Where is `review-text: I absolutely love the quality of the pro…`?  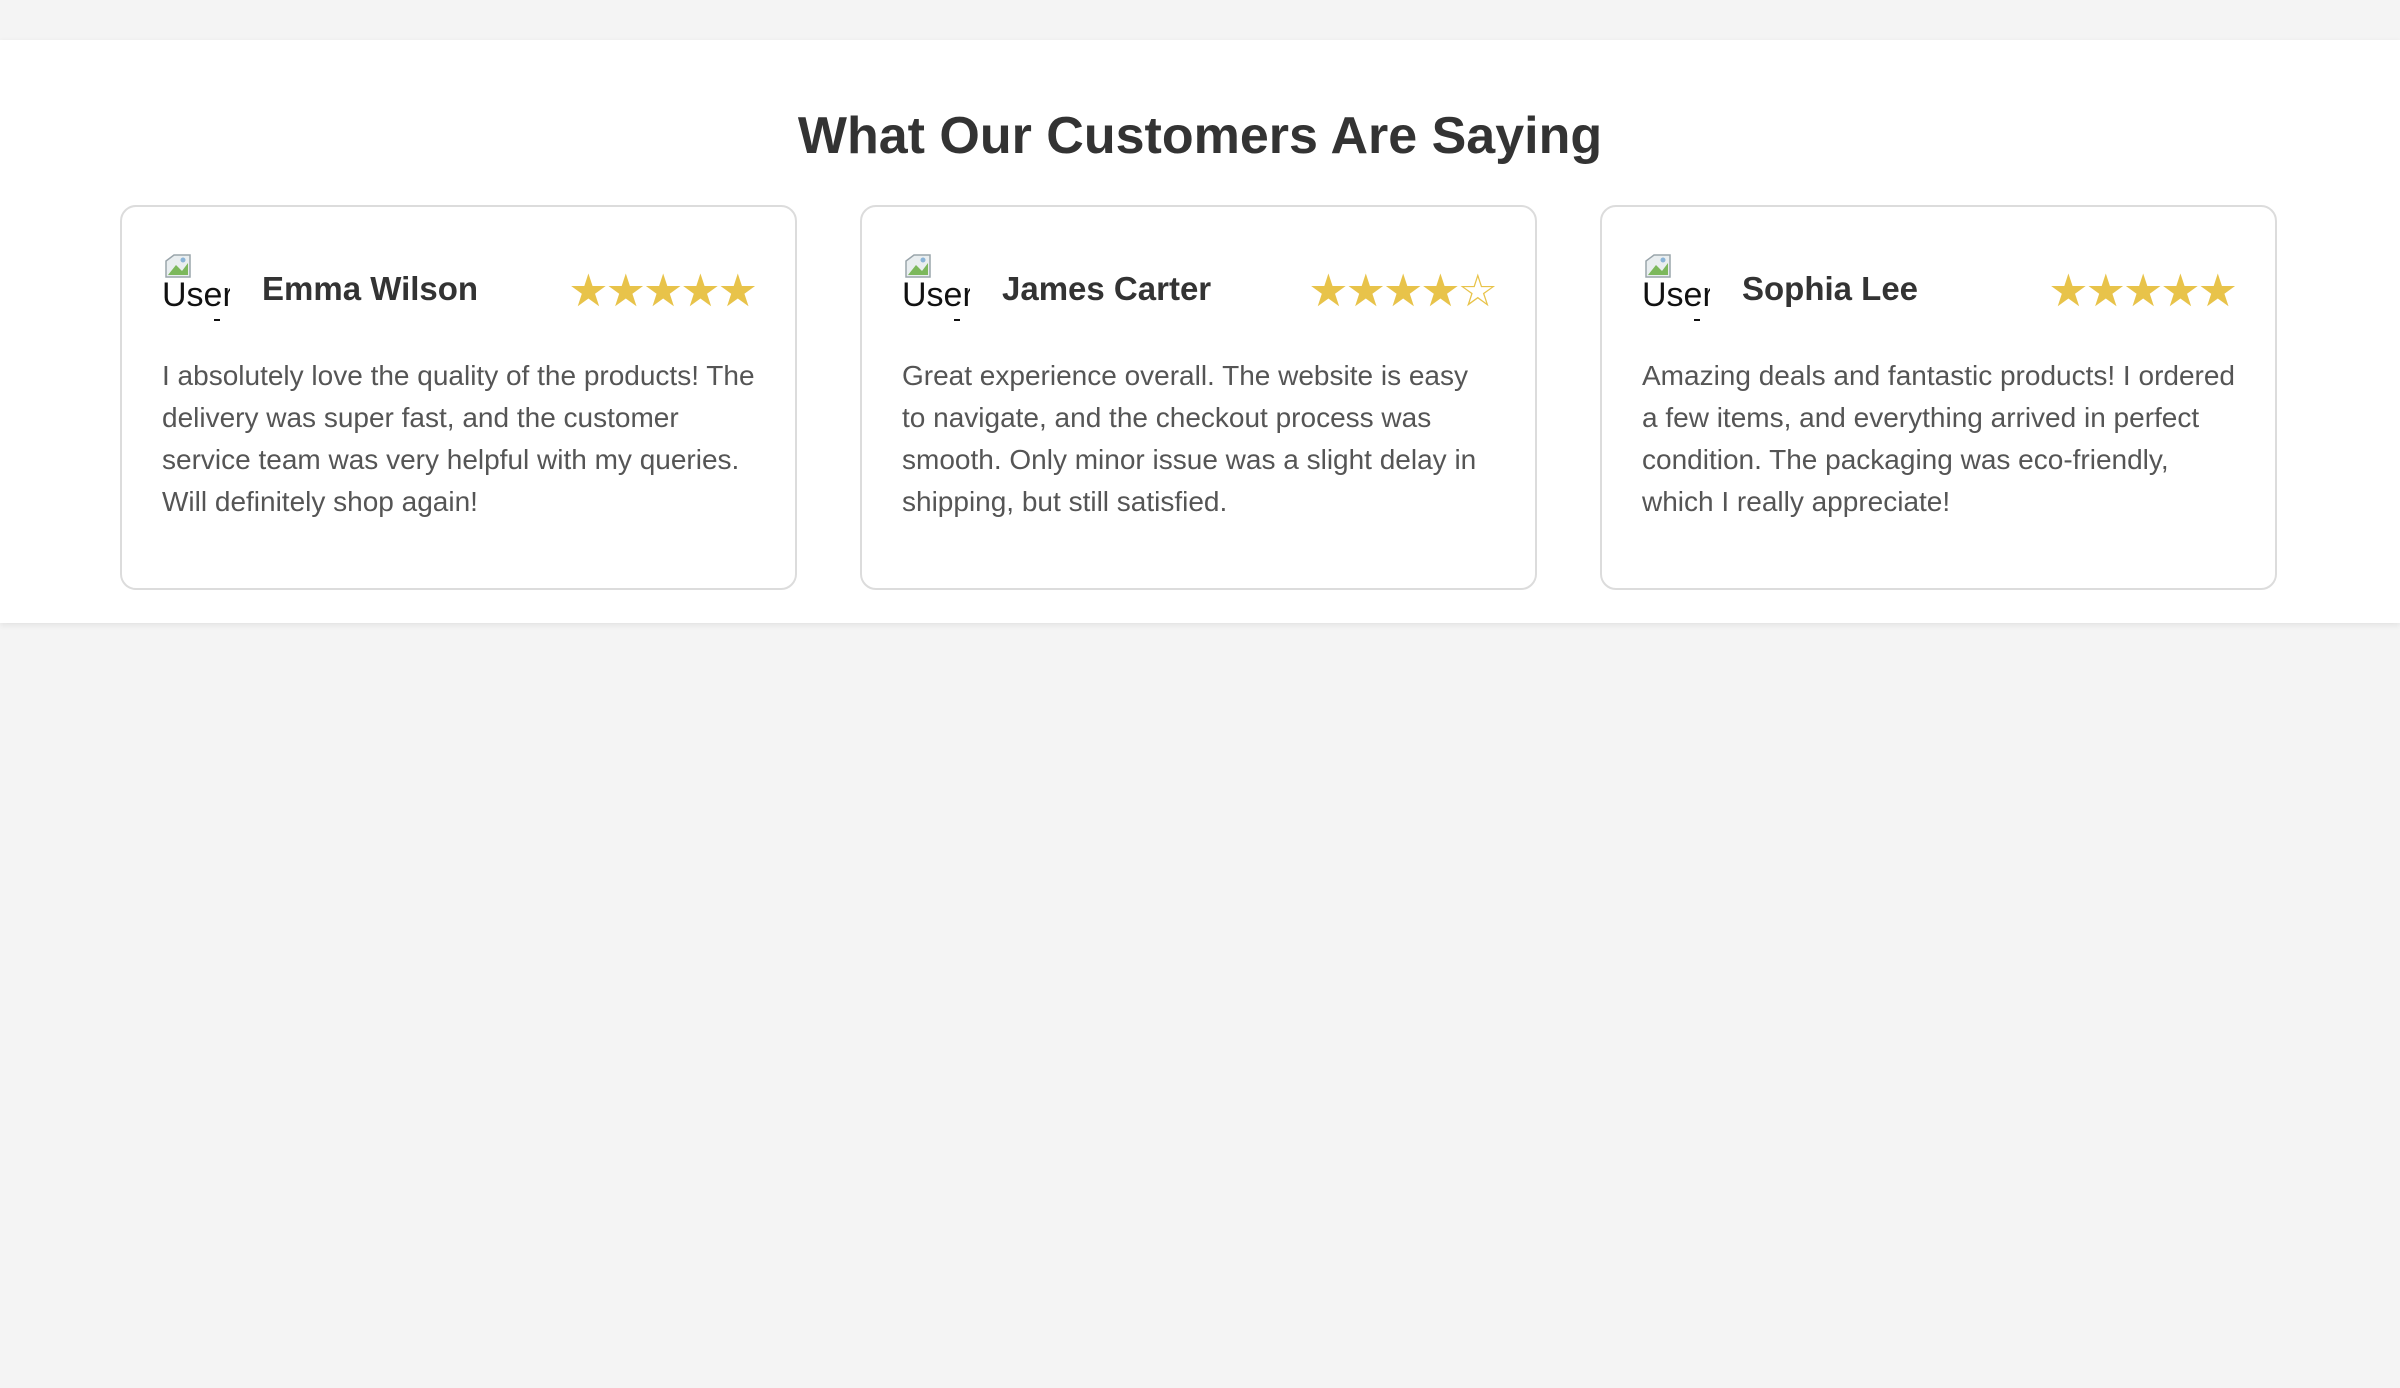
review-text: I absolutely love the quality of the pro… is located at coordinates (458, 438).